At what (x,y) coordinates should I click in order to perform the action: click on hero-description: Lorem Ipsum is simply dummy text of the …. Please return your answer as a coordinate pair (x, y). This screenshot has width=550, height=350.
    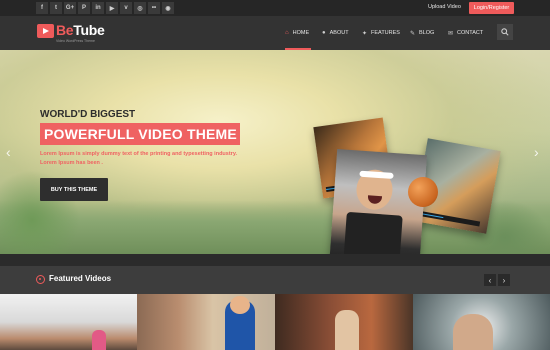
    Looking at the image, I should click on (139, 158).